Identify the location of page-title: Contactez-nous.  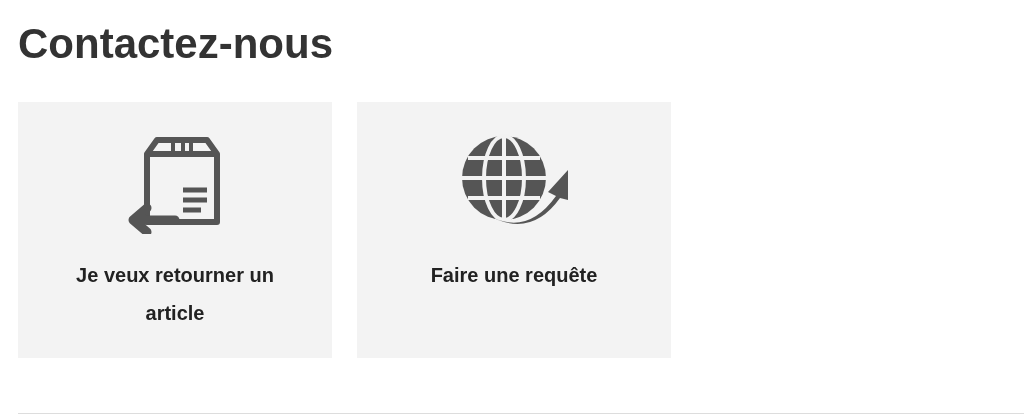
(175, 44).